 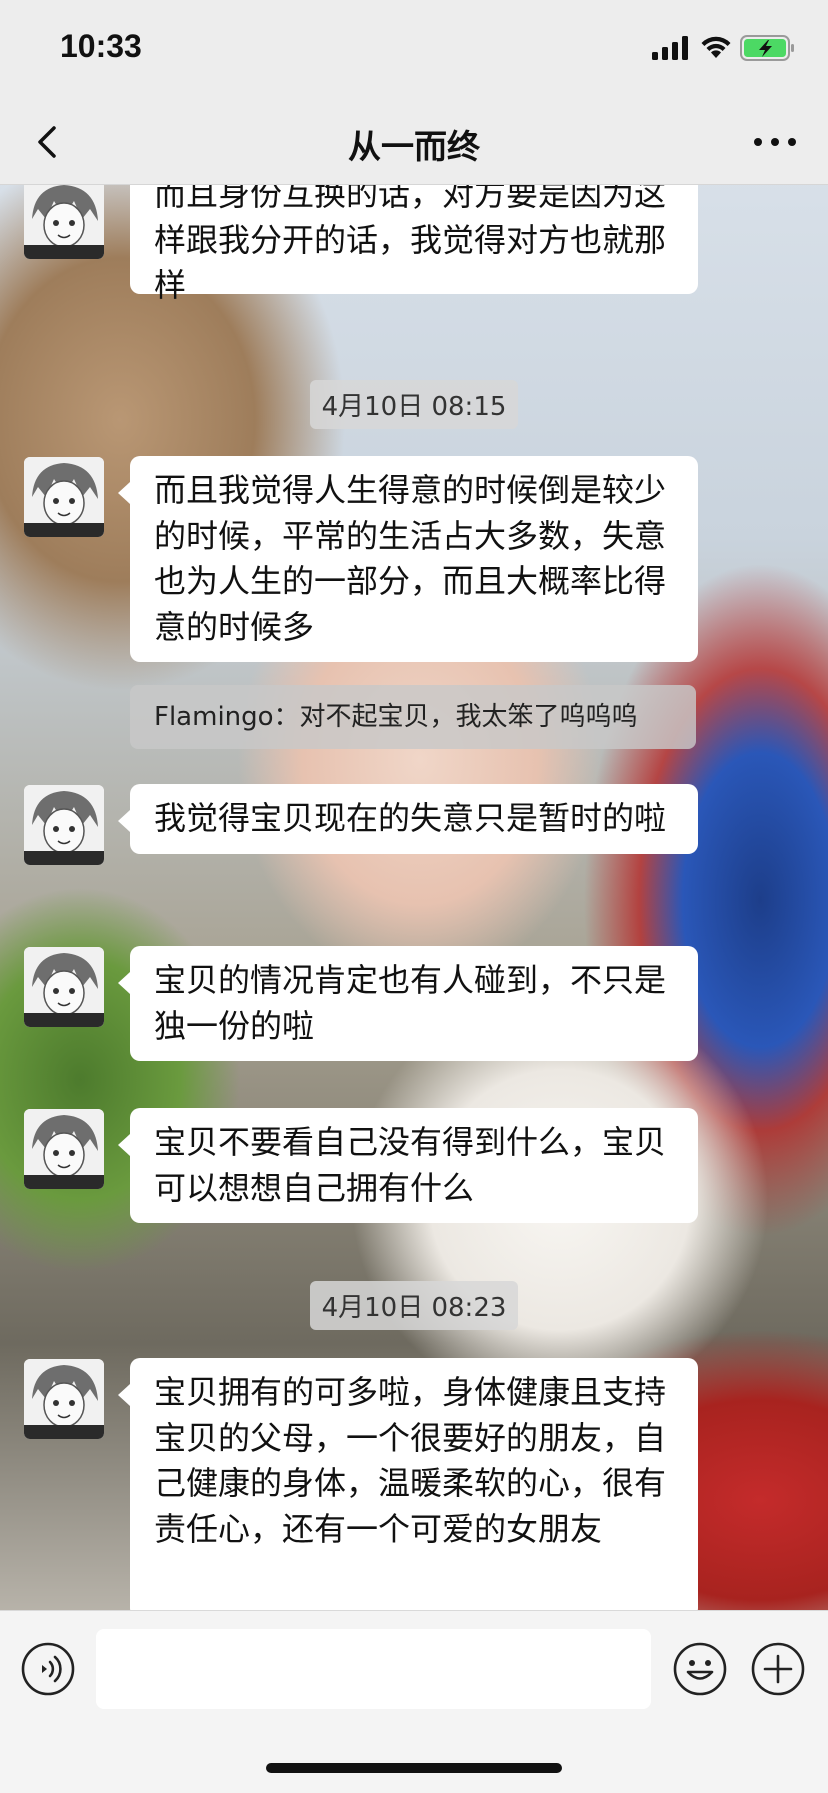 I want to click on emoji-icon, so click(x=700, y=1669).